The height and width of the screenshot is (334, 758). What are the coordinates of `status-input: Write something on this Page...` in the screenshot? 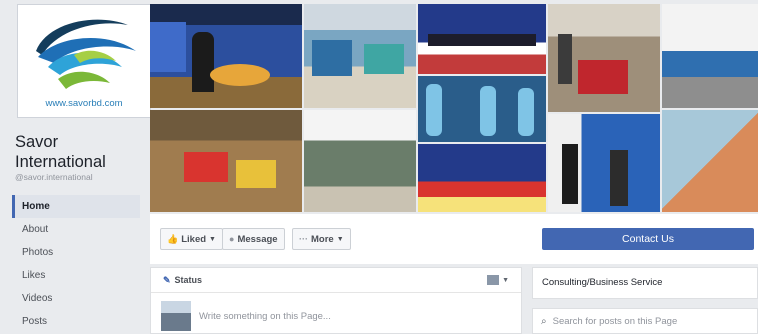 It's located at (265, 316).